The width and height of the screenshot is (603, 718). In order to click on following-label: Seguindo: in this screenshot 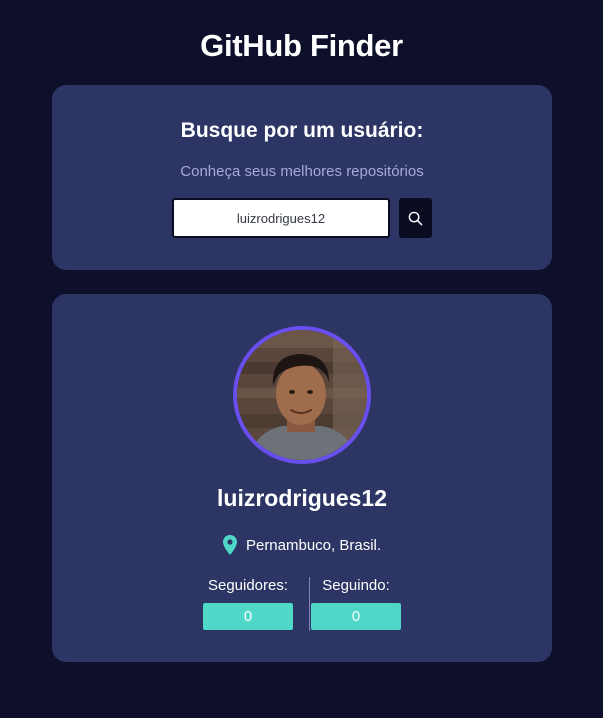, I will do `click(356, 585)`.